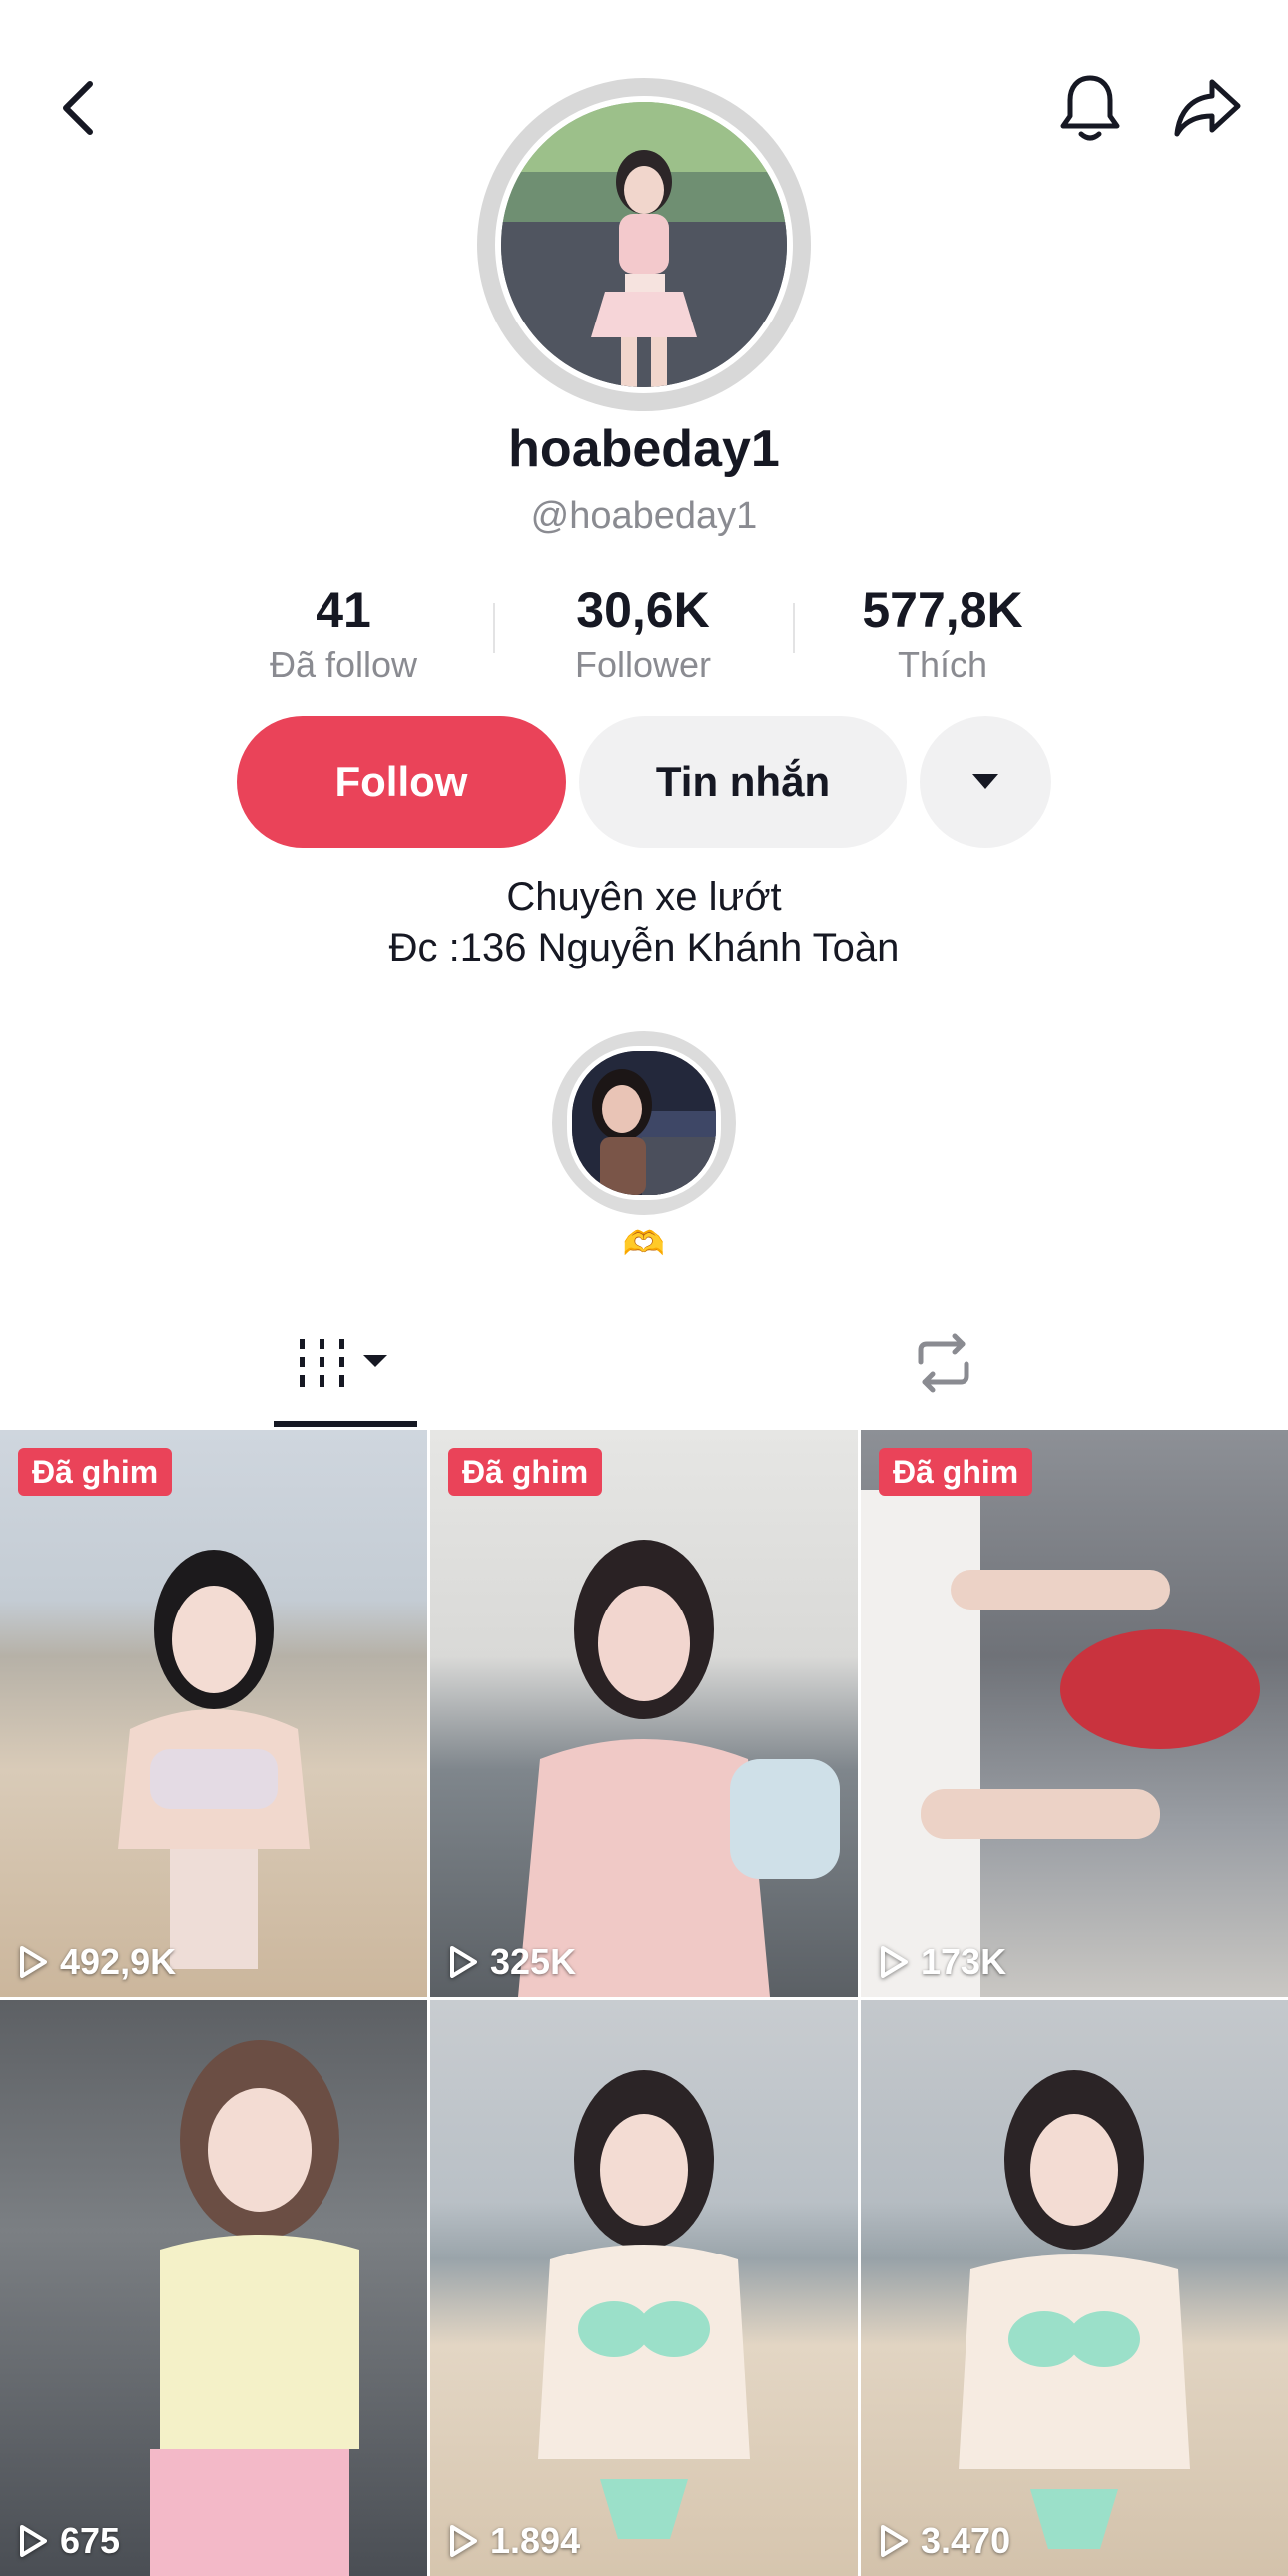  Describe the element at coordinates (1074, 2288) in the screenshot. I see `video-thumbnail: 3.470` at that location.